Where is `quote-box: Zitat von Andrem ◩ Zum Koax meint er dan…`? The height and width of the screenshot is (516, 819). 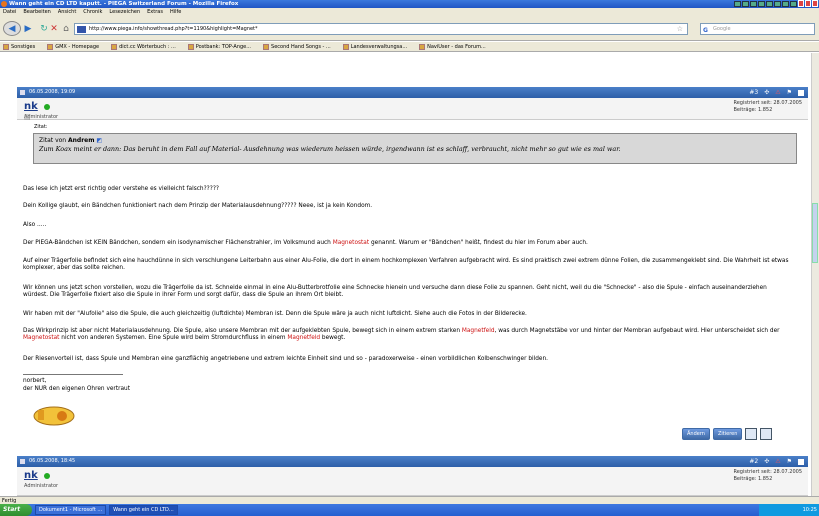 quote-box: Zitat von Andrem ◩ Zum Koax meint er dan… is located at coordinates (415, 148).